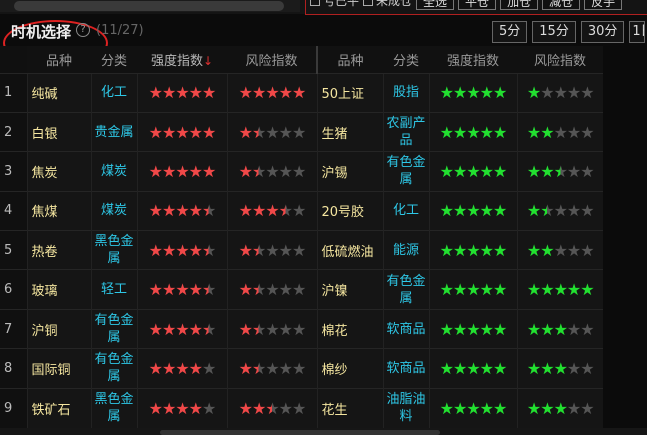  What do you see at coordinates (58, 289) in the screenshot?
I see `product-name: 玻璃` at bounding box center [58, 289].